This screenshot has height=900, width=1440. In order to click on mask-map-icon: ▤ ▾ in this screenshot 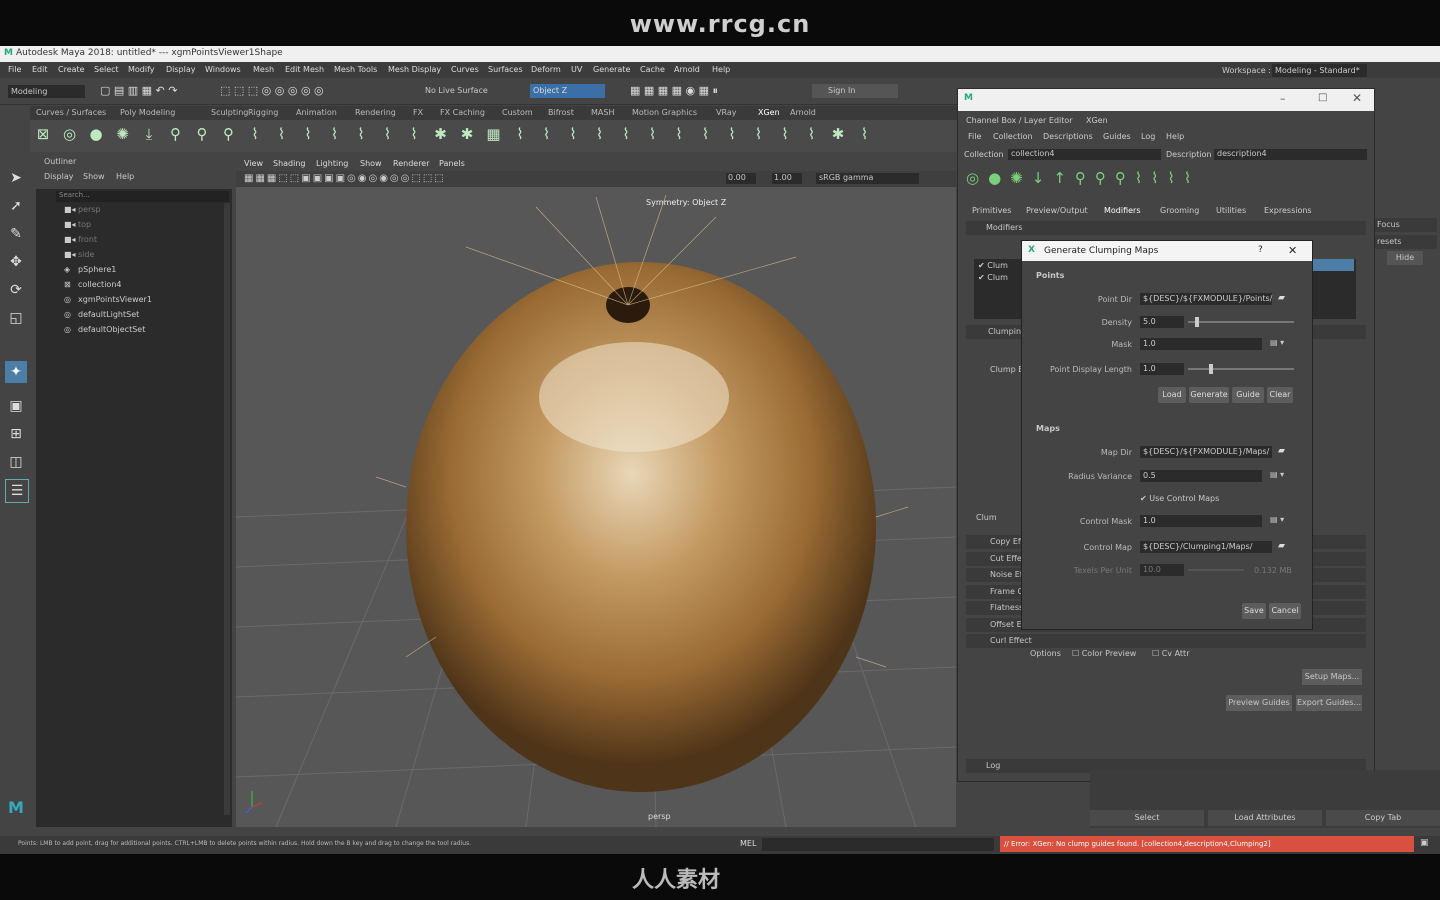, I will do `click(1277, 342)`.